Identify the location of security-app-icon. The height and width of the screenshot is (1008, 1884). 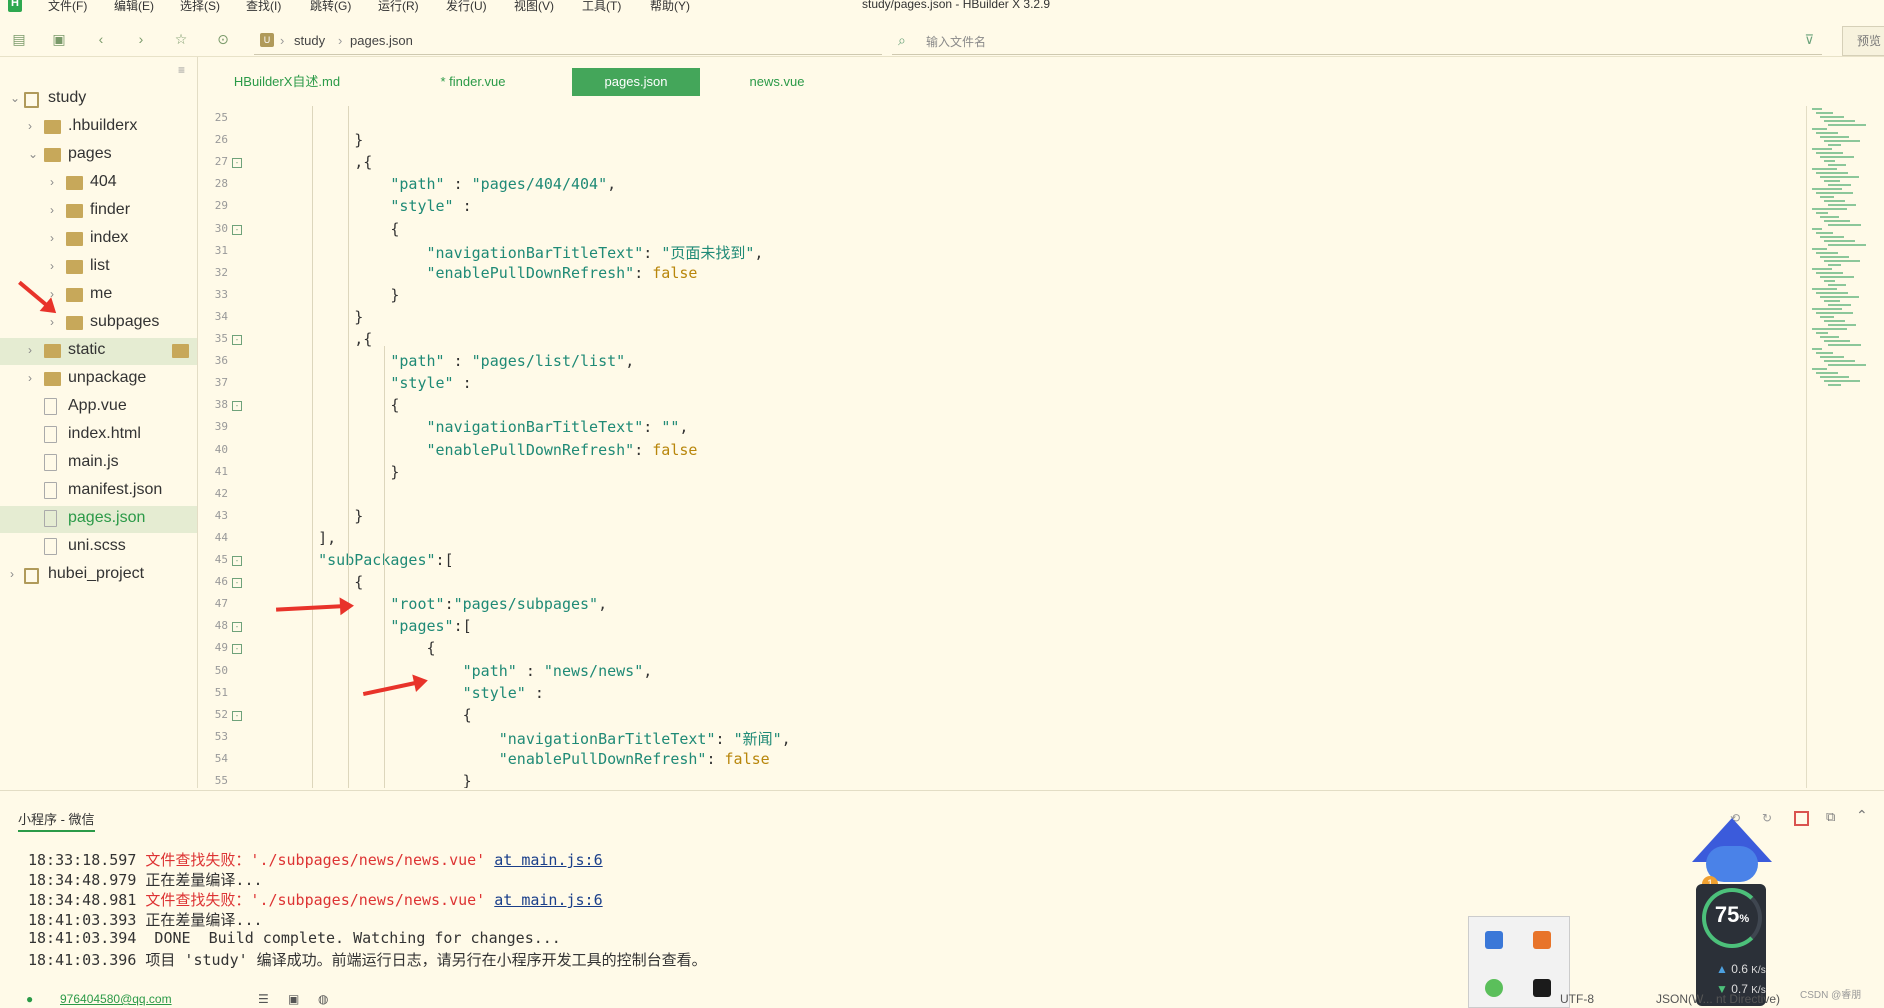
(1494, 940).